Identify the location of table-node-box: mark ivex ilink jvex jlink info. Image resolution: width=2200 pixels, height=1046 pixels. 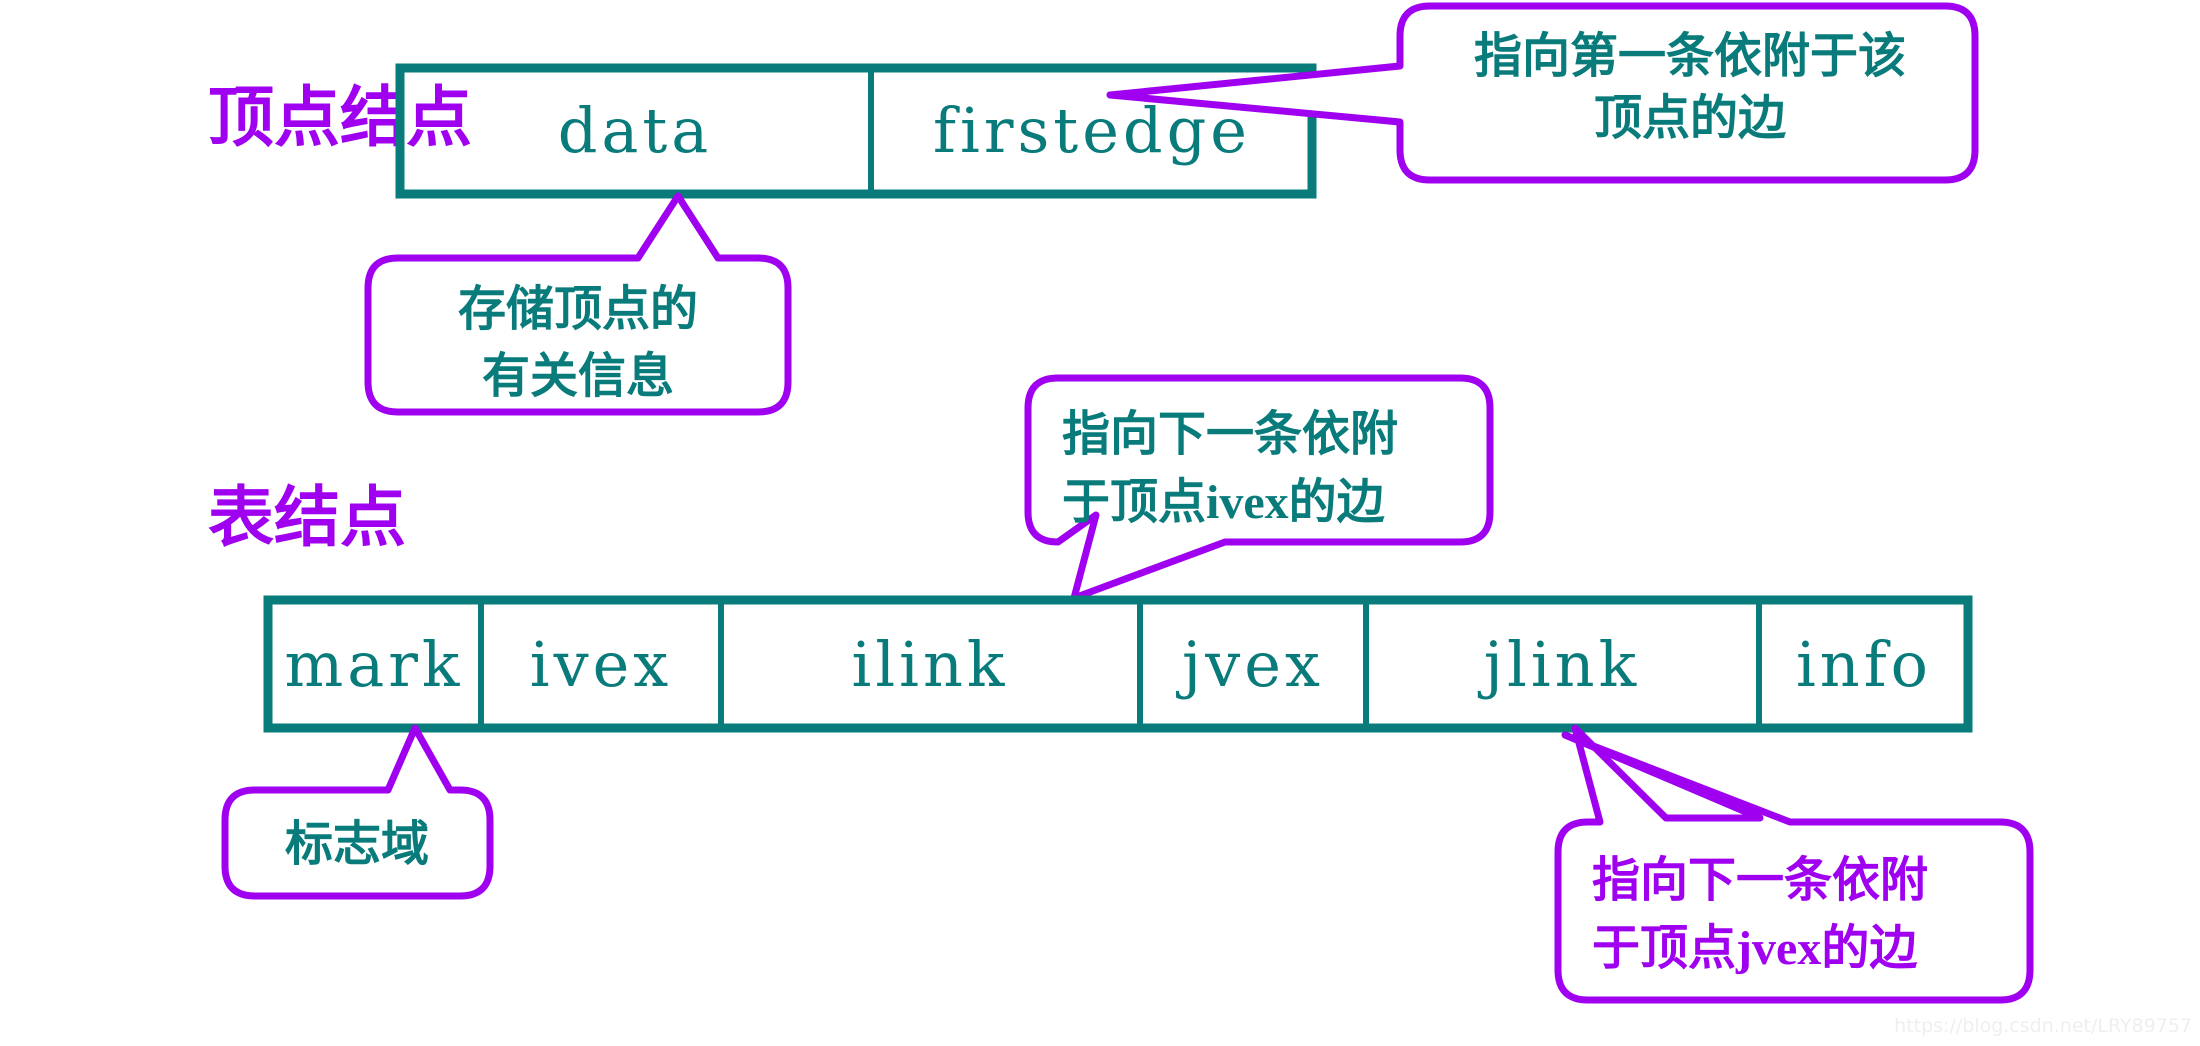
(1118, 664).